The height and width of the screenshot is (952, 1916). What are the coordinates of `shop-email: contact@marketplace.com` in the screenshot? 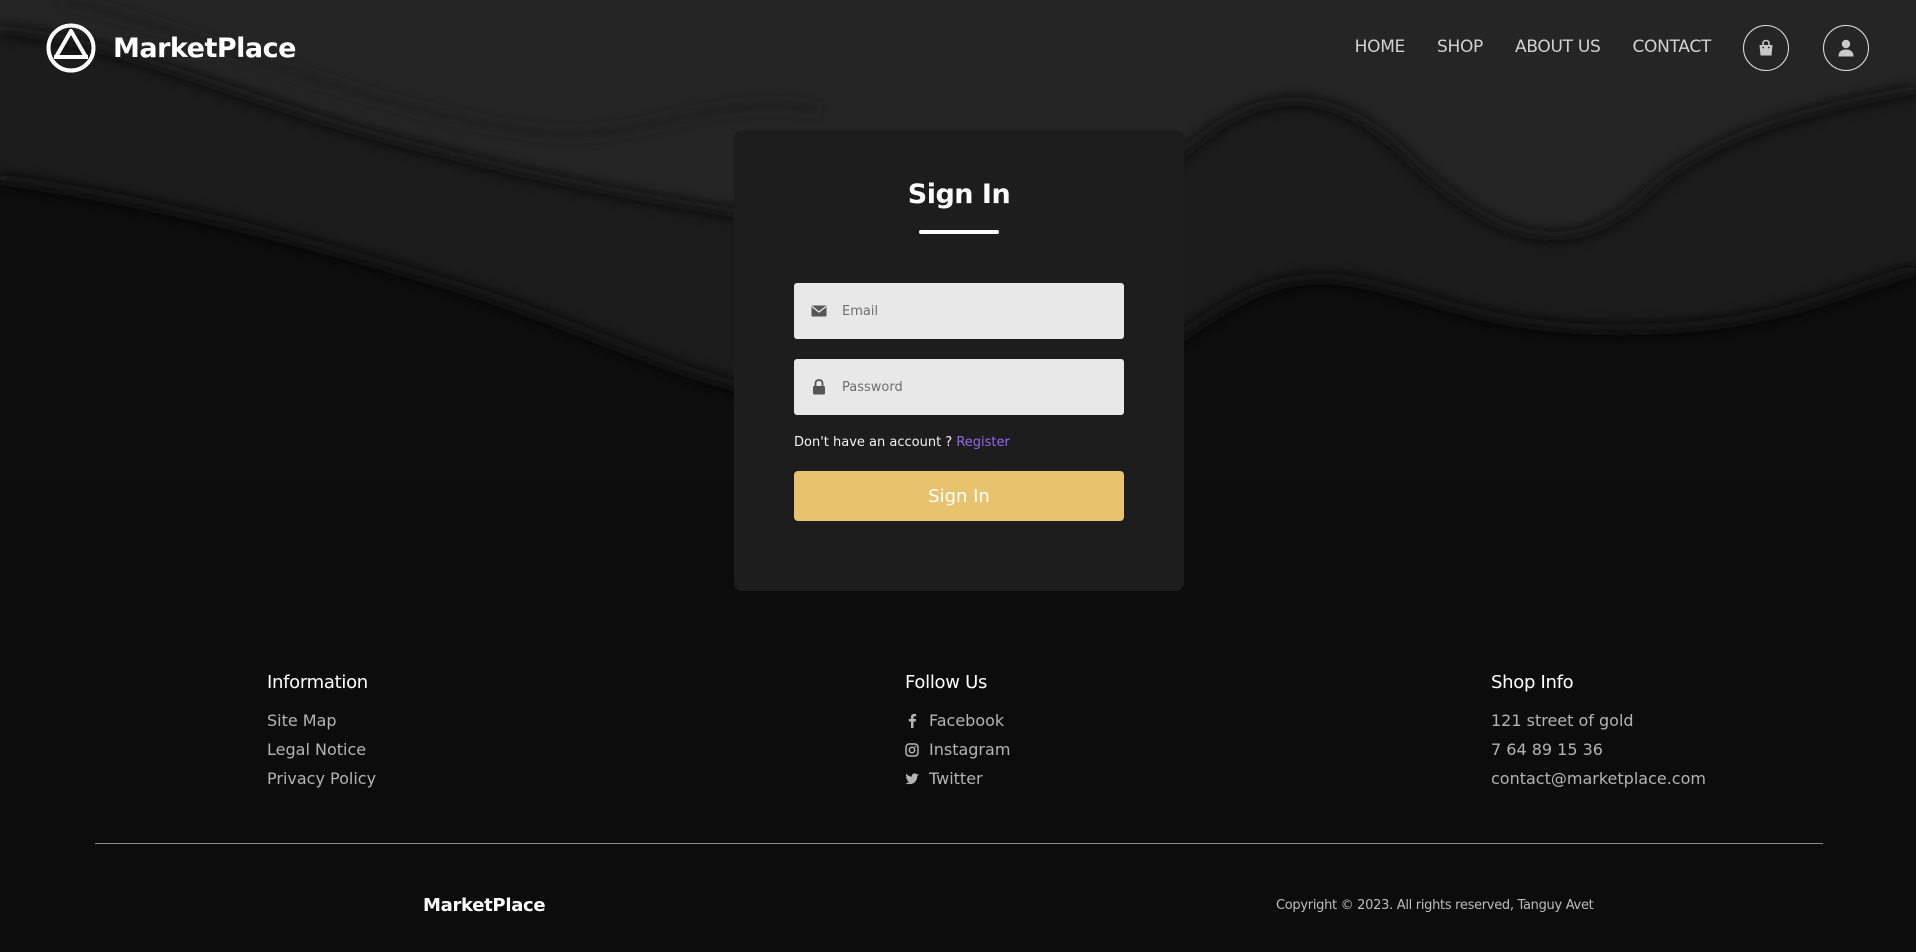 It's located at (1598, 778).